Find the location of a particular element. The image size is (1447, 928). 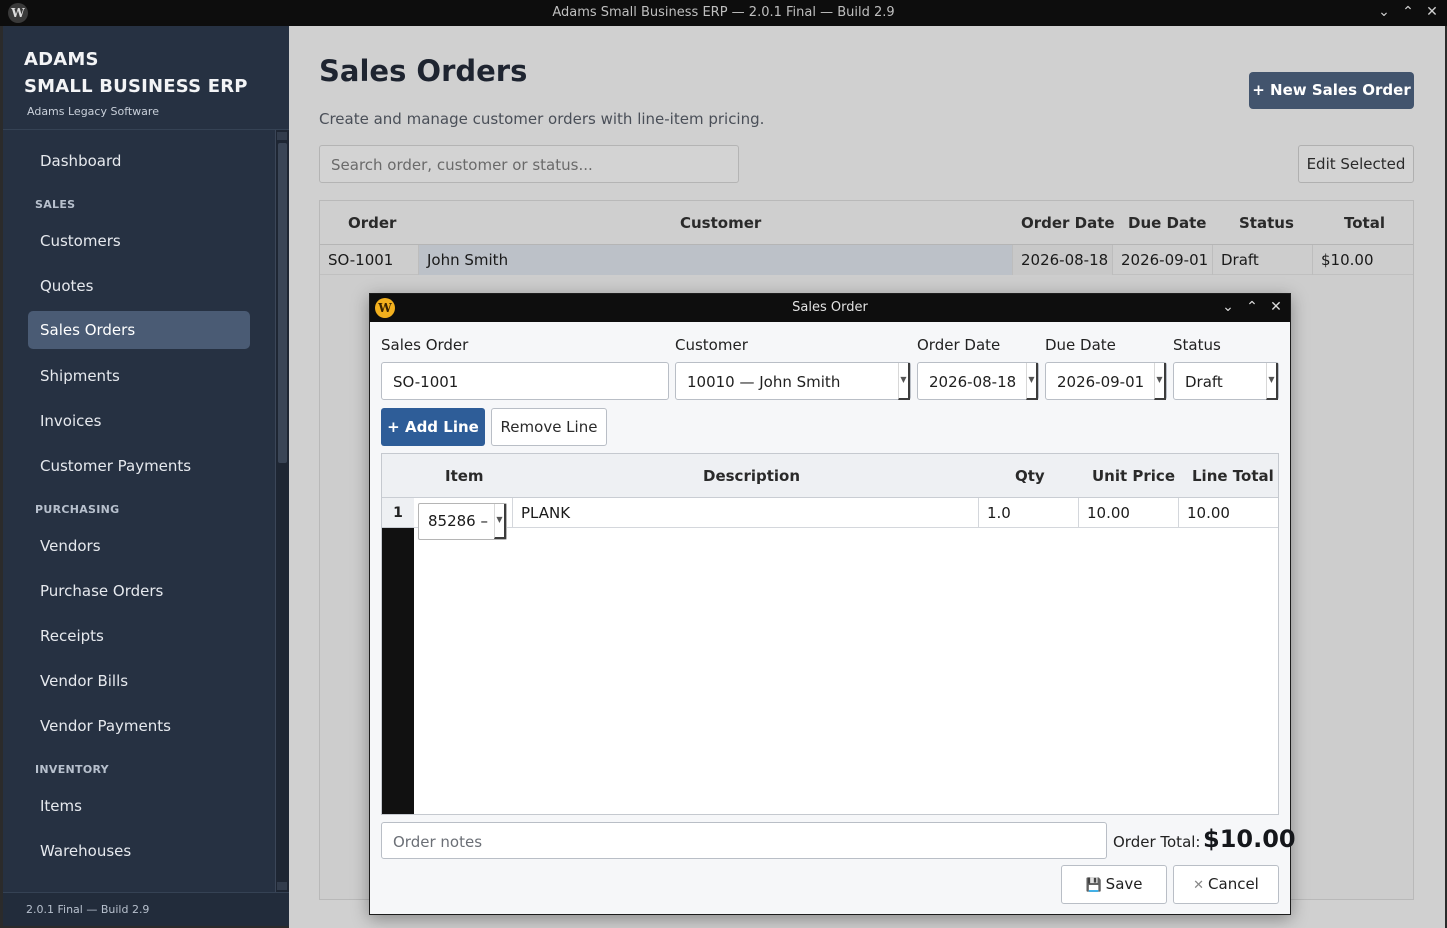

brand-line-2: SMALL BUSINESS ERP is located at coordinates (136, 86).